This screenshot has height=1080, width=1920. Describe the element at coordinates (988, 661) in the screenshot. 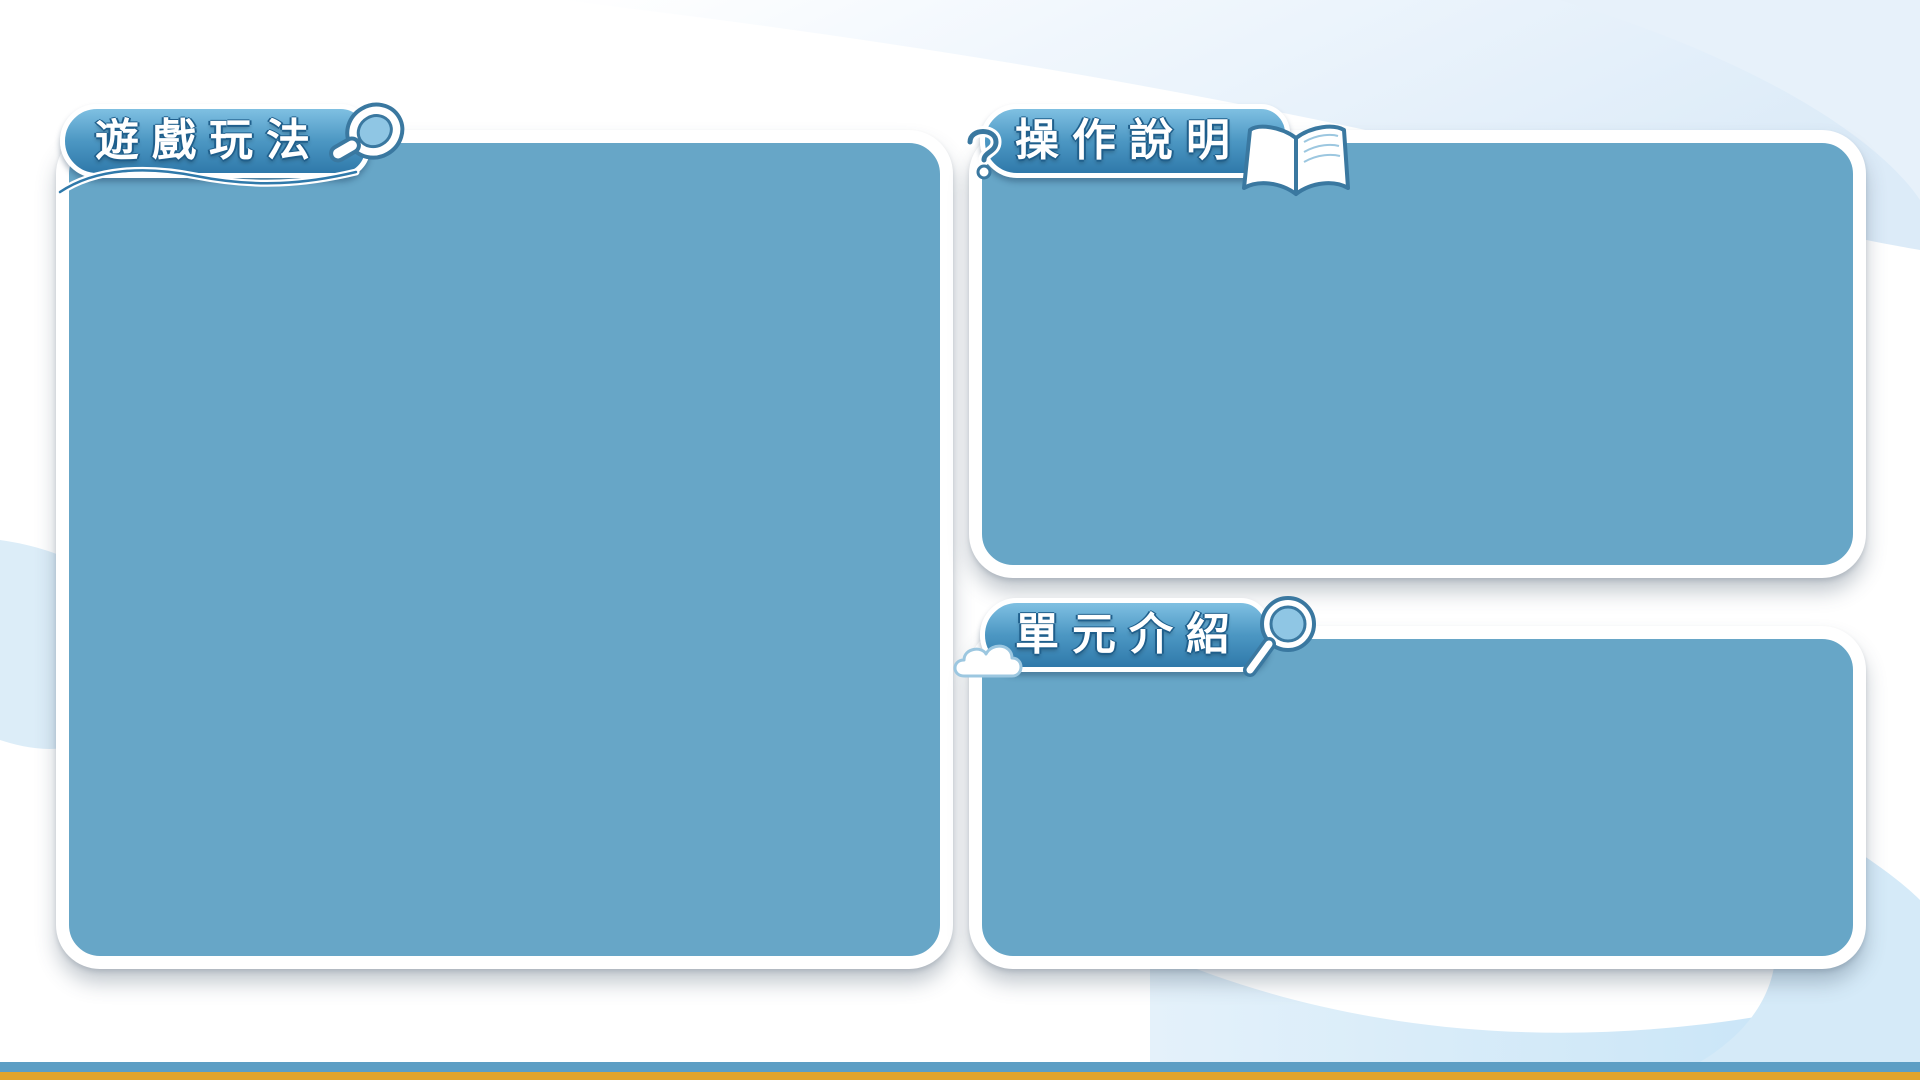

I see `cloud-icon` at that location.